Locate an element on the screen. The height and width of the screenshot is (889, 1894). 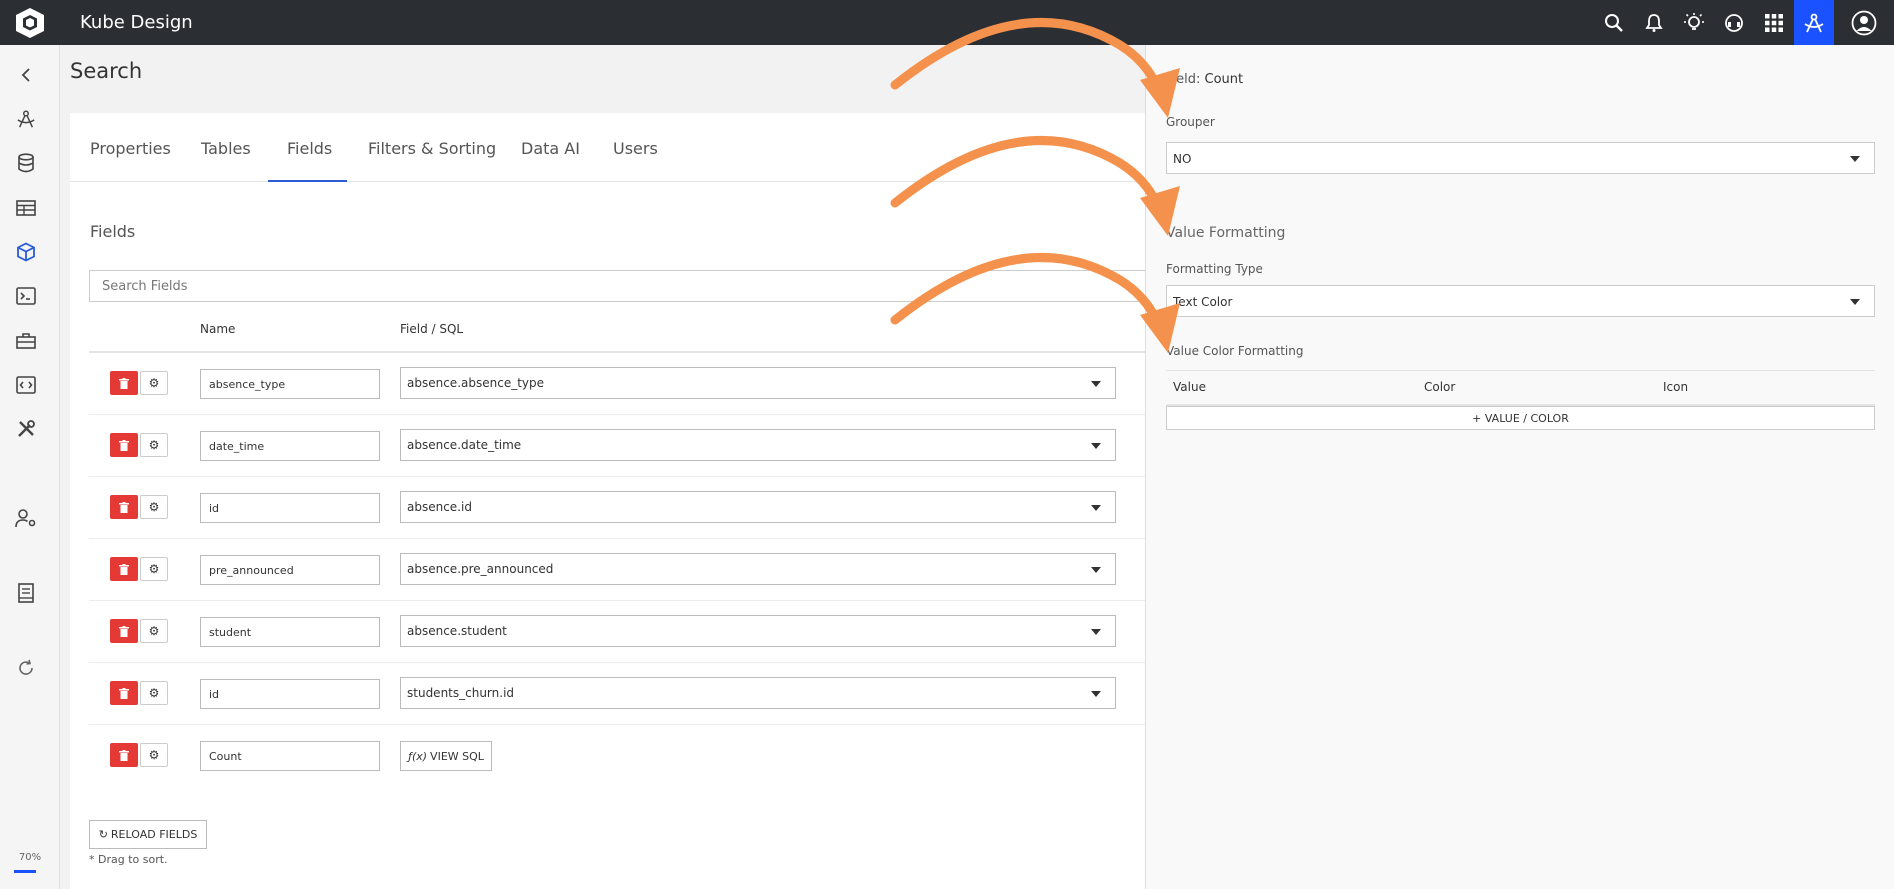
tab-data-ai: Data AI is located at coordinates (550, 147).